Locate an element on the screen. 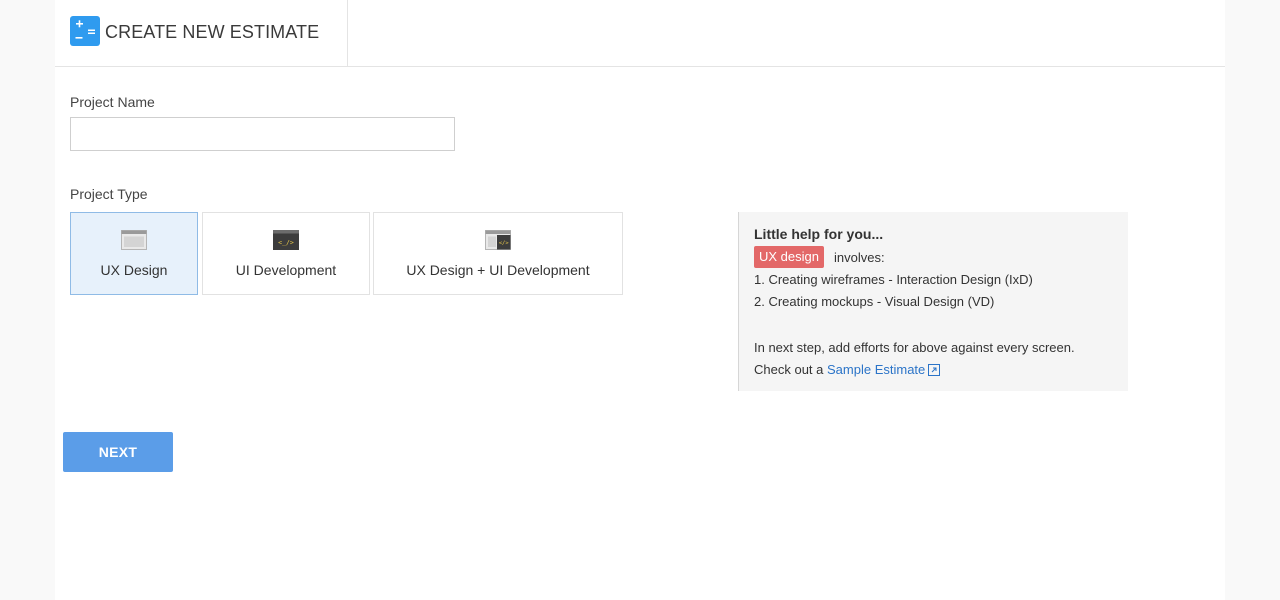 The image size is (1280, 600). page-header: CREATE NEW ESTIMATE is located at coordinates (640, 33).